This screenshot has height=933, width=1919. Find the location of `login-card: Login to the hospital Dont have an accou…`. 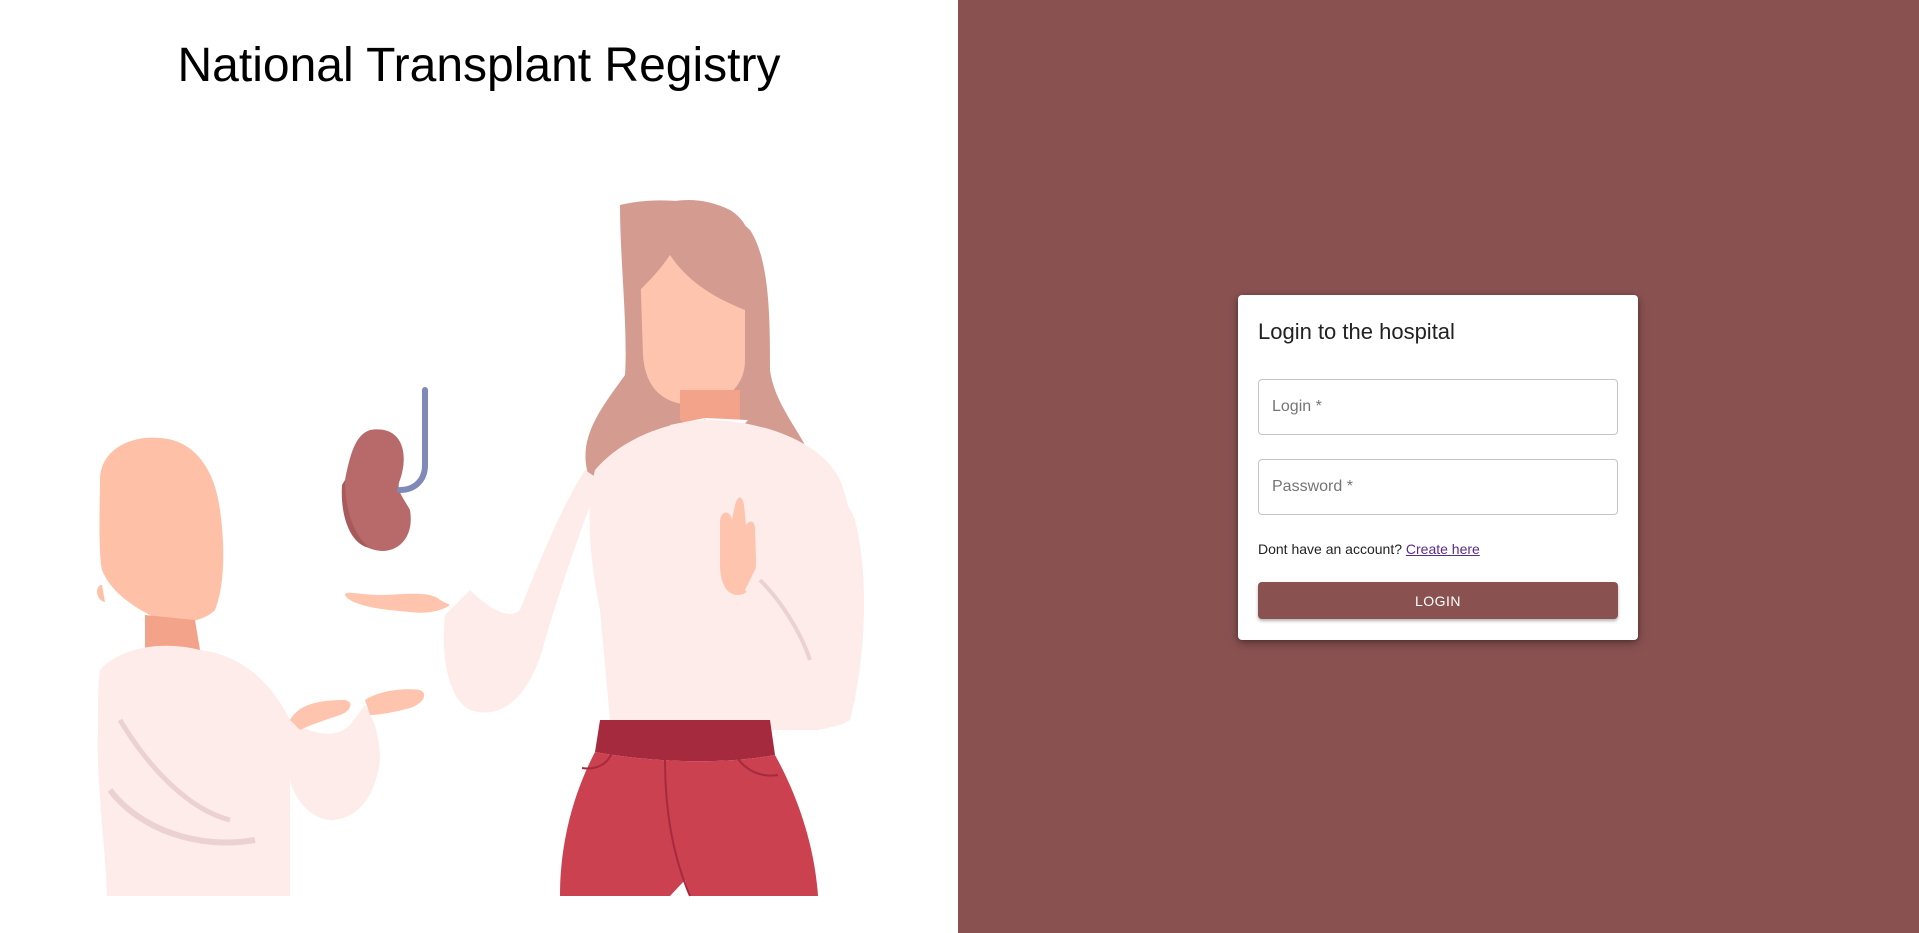

login-card: Login to the hospital Dont have an accou… is located at coordinates (1438, 467).